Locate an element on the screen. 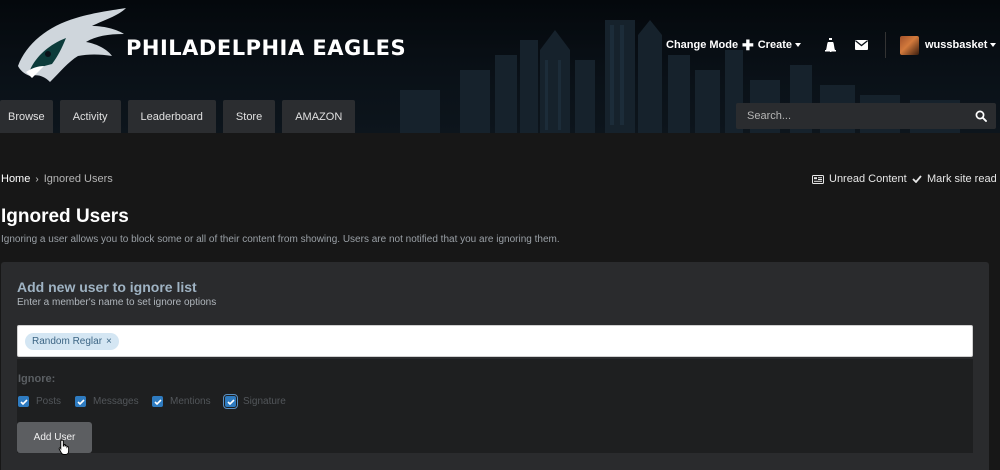 Image resolution: width=1000 pixels, height=470 pixels. change-mode-button: Change Mode is located at coordinates (702, 45).